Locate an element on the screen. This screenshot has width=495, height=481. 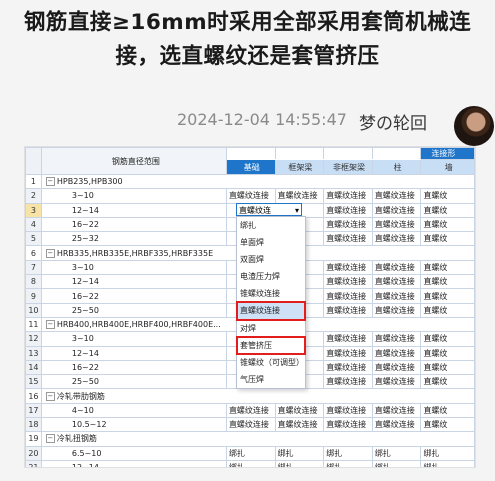
menu-item: 单面焊 is located at coordinates (271, 242).